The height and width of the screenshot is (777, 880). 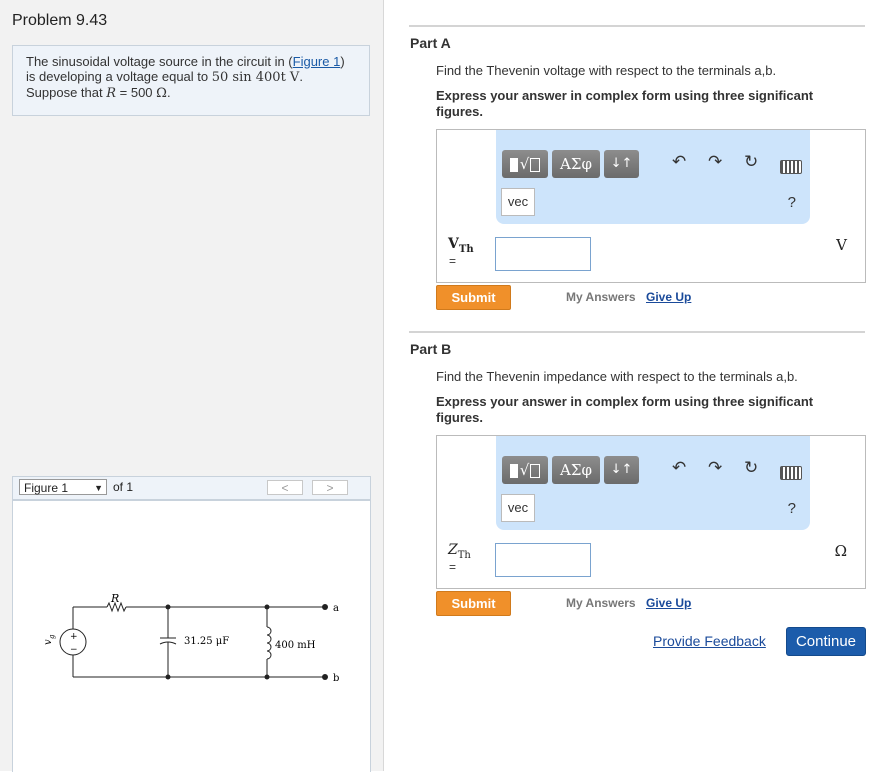 I want to click on voltage-expression: 50 sin 400t V, so click(x=255, y=77).